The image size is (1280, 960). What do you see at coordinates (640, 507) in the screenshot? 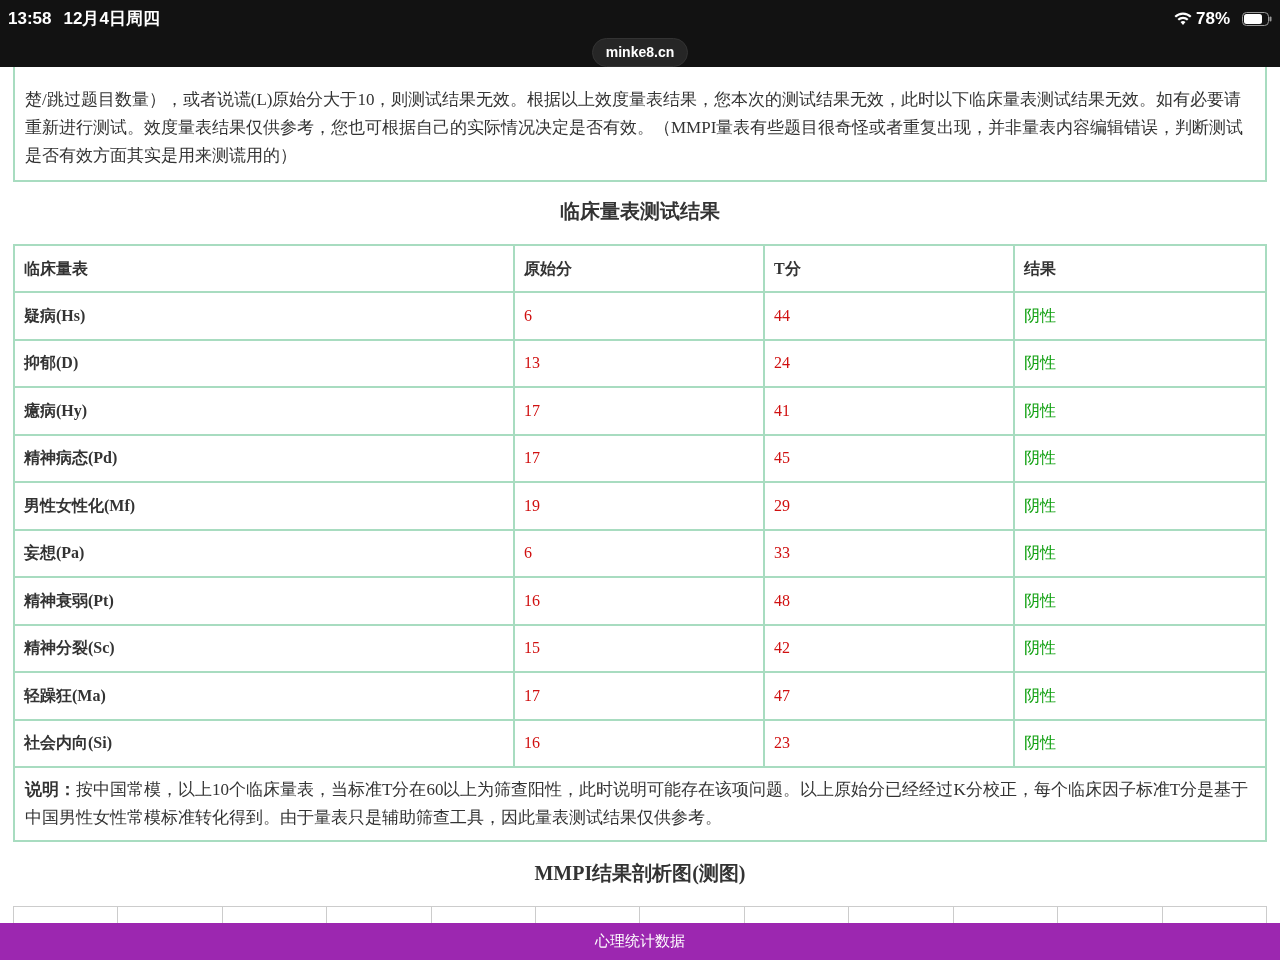
I see `table-cell: 19` at bounding box center [640, 507].